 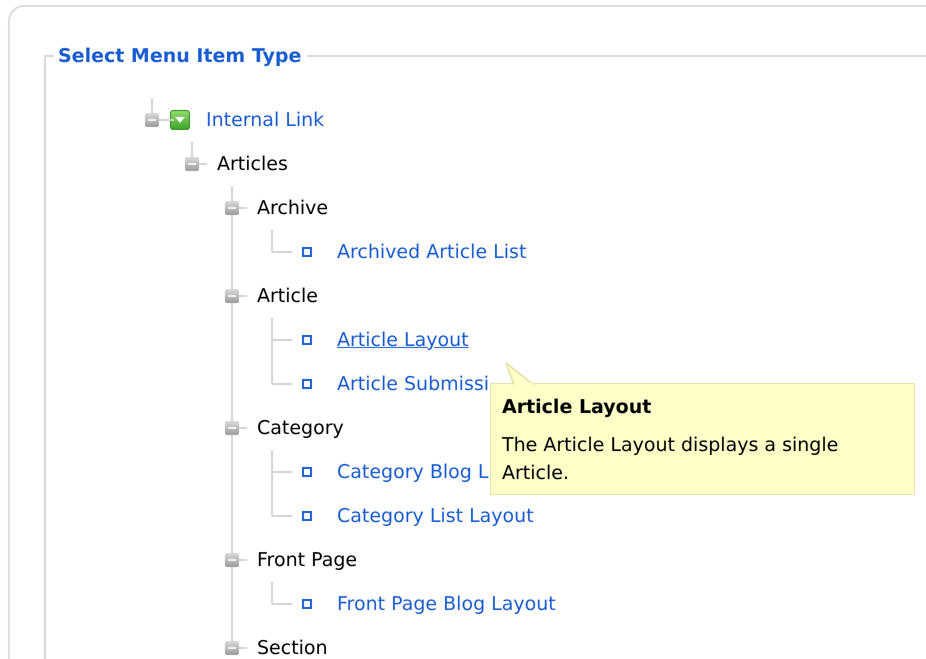 I want to click on menu-type-link: Category Blog L, so click(x=412, y=472).